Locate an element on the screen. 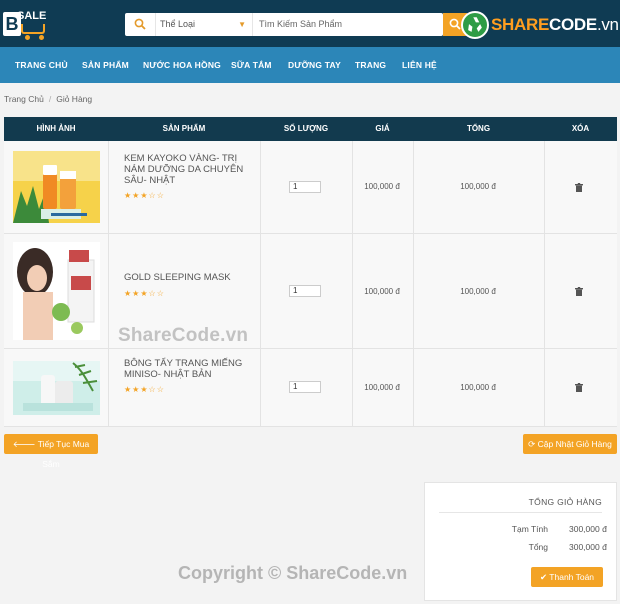 Image resolution: width=620 pixels, height=604 pixels. nav-item-contact: LIÊN HỆ is located at coordinates (419, 65).